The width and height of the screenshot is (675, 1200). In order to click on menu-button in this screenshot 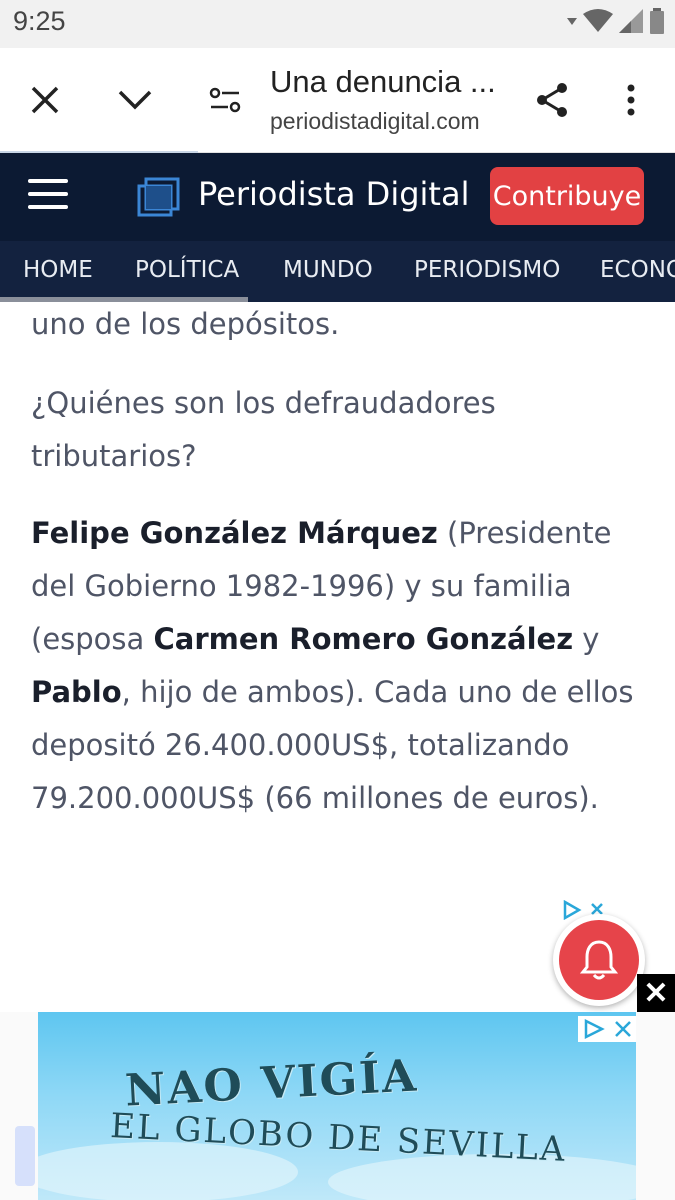, I will do `click(48, 196)`.